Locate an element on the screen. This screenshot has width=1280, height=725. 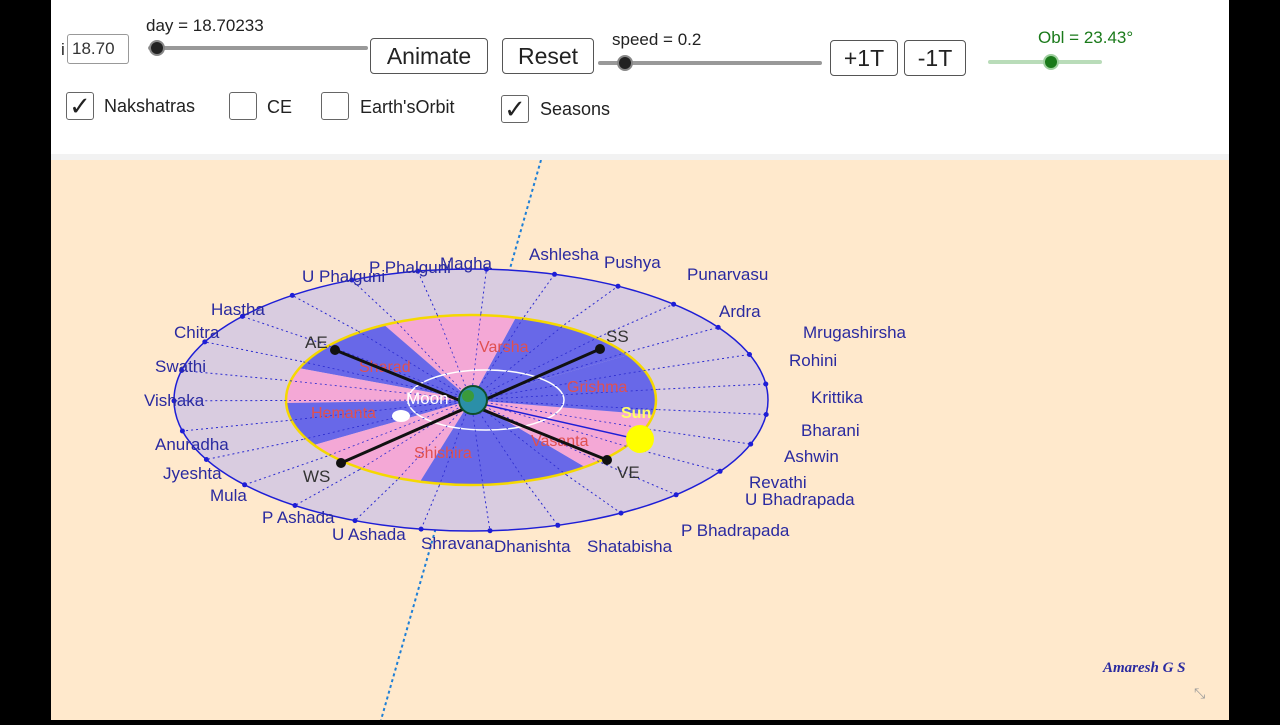
nakshatra-label: Jyeshta is located at coordinates (192, 473).